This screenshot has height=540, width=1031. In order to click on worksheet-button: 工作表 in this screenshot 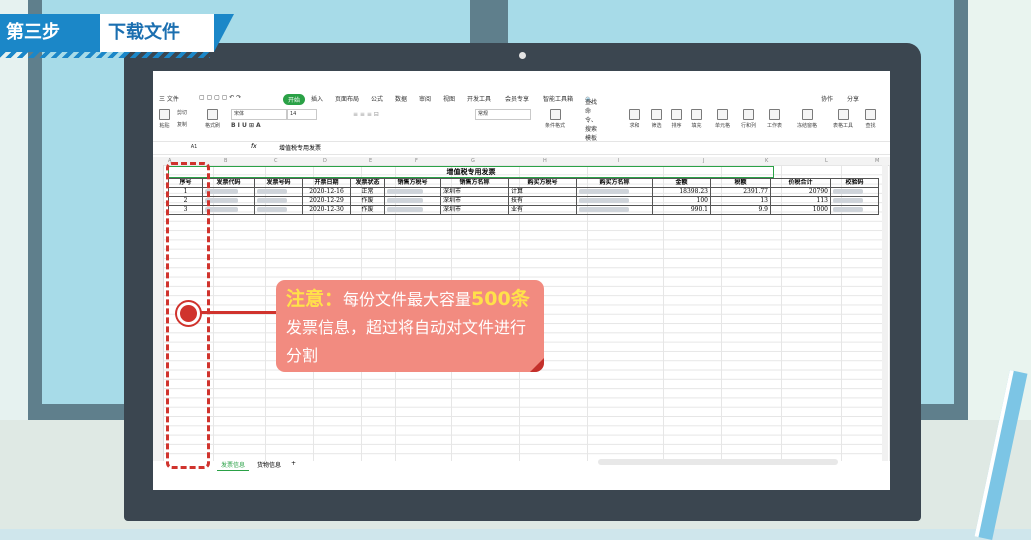, I will do `click(774, 119)`.